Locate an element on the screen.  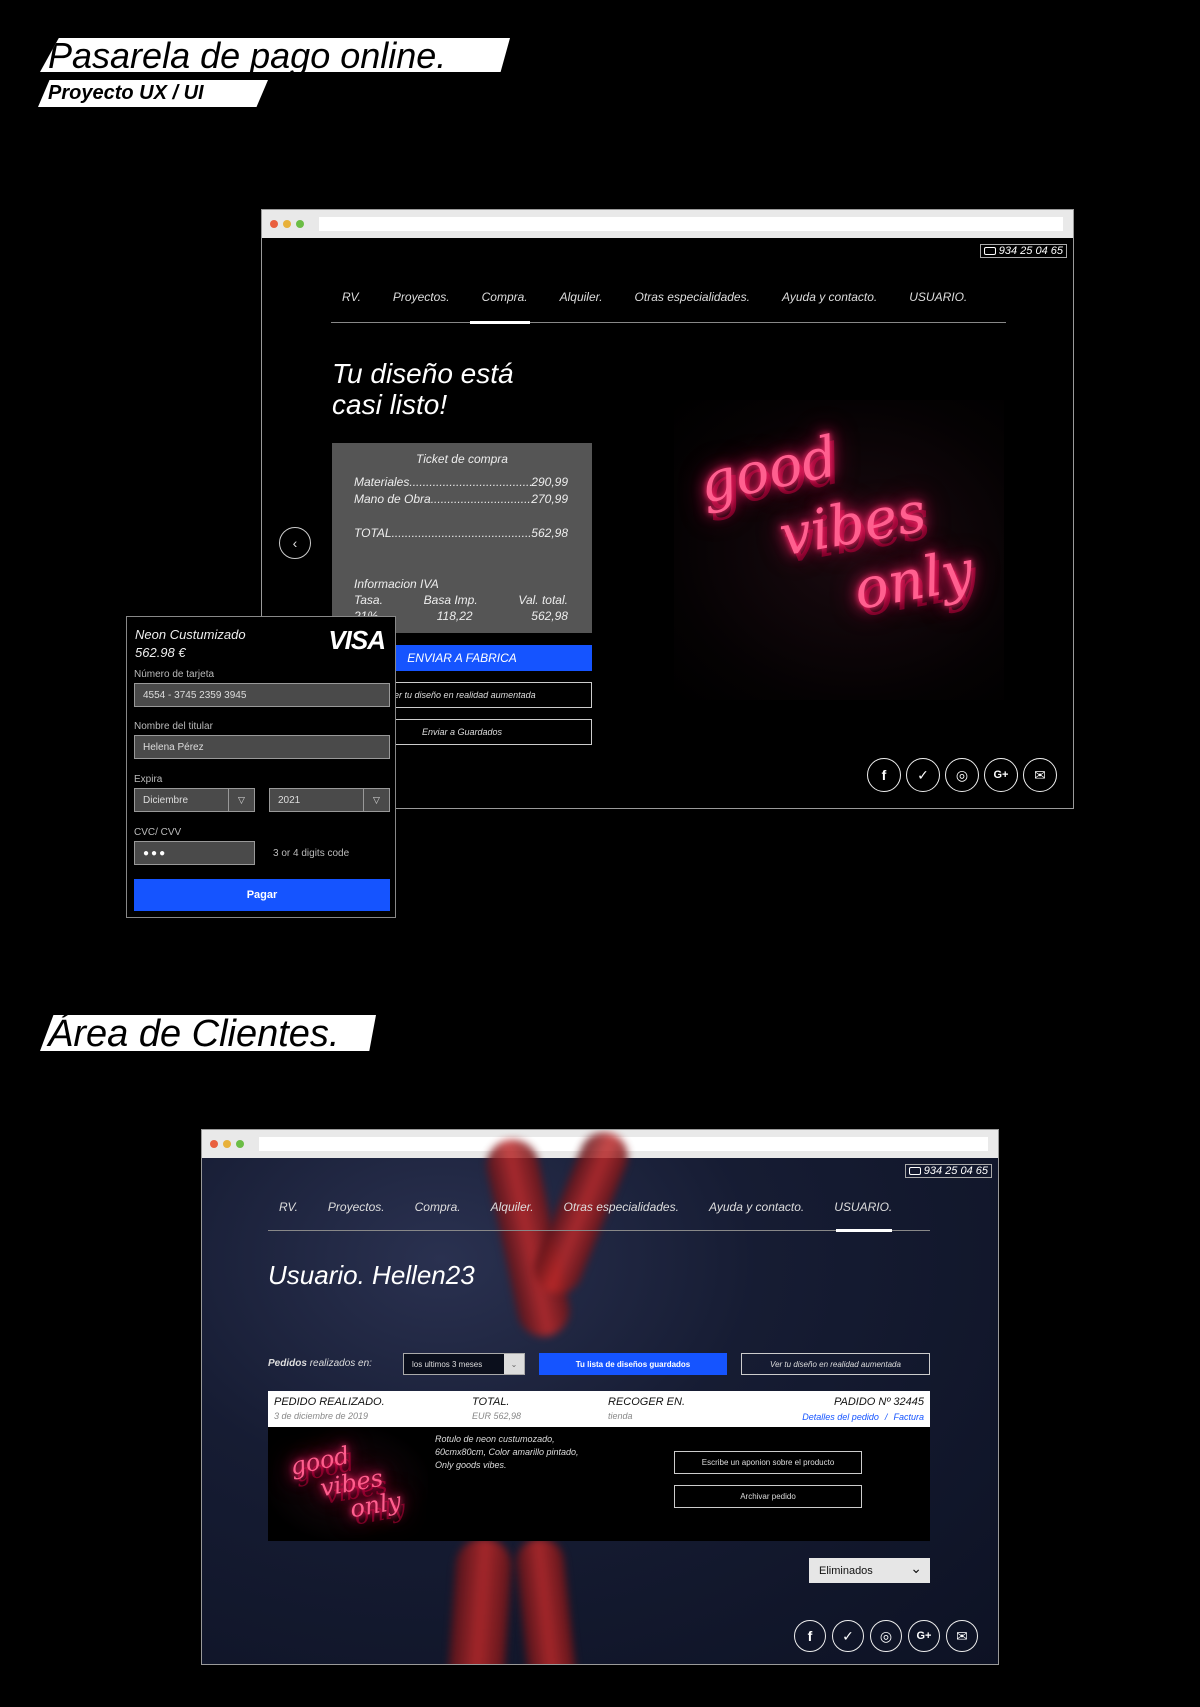
deleted-filter-select: Eliminados ⌄ is located at coordinates (869, 1570).